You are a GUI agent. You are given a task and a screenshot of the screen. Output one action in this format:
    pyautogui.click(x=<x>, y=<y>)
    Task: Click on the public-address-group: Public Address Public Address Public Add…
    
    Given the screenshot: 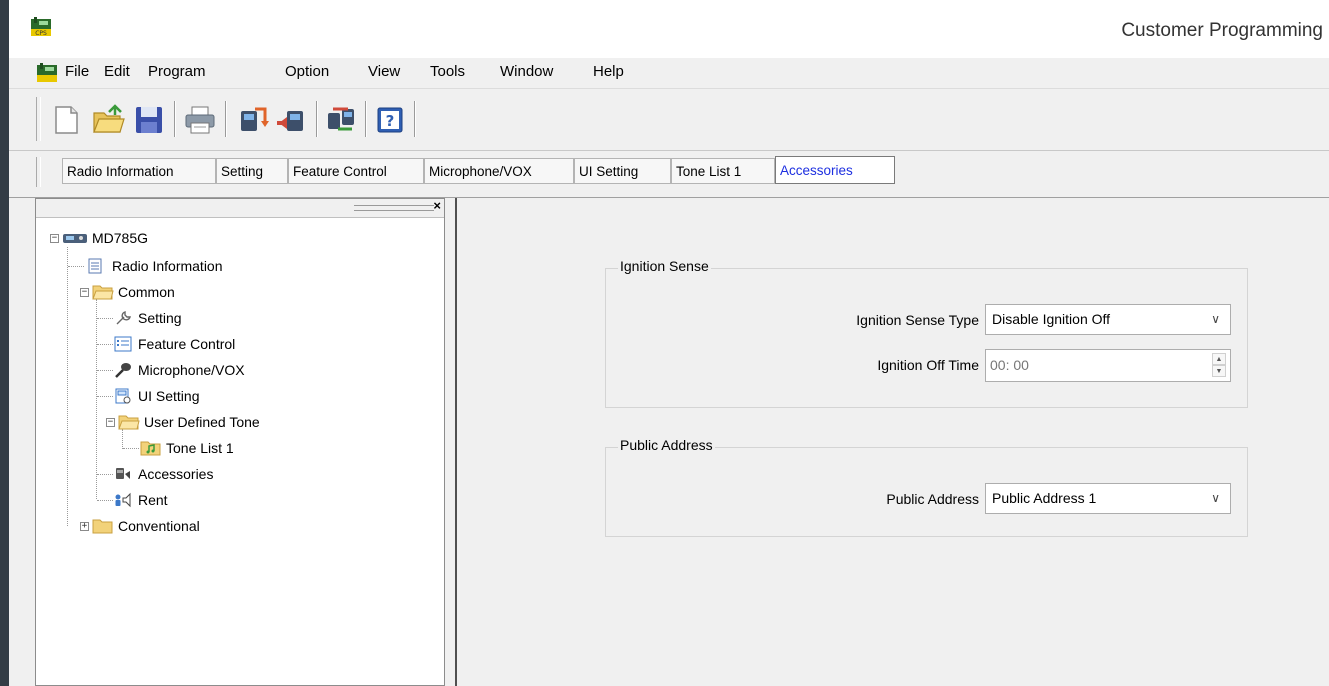 What is the action you would take?
    pyautogui.click(x=926, y=487)
    